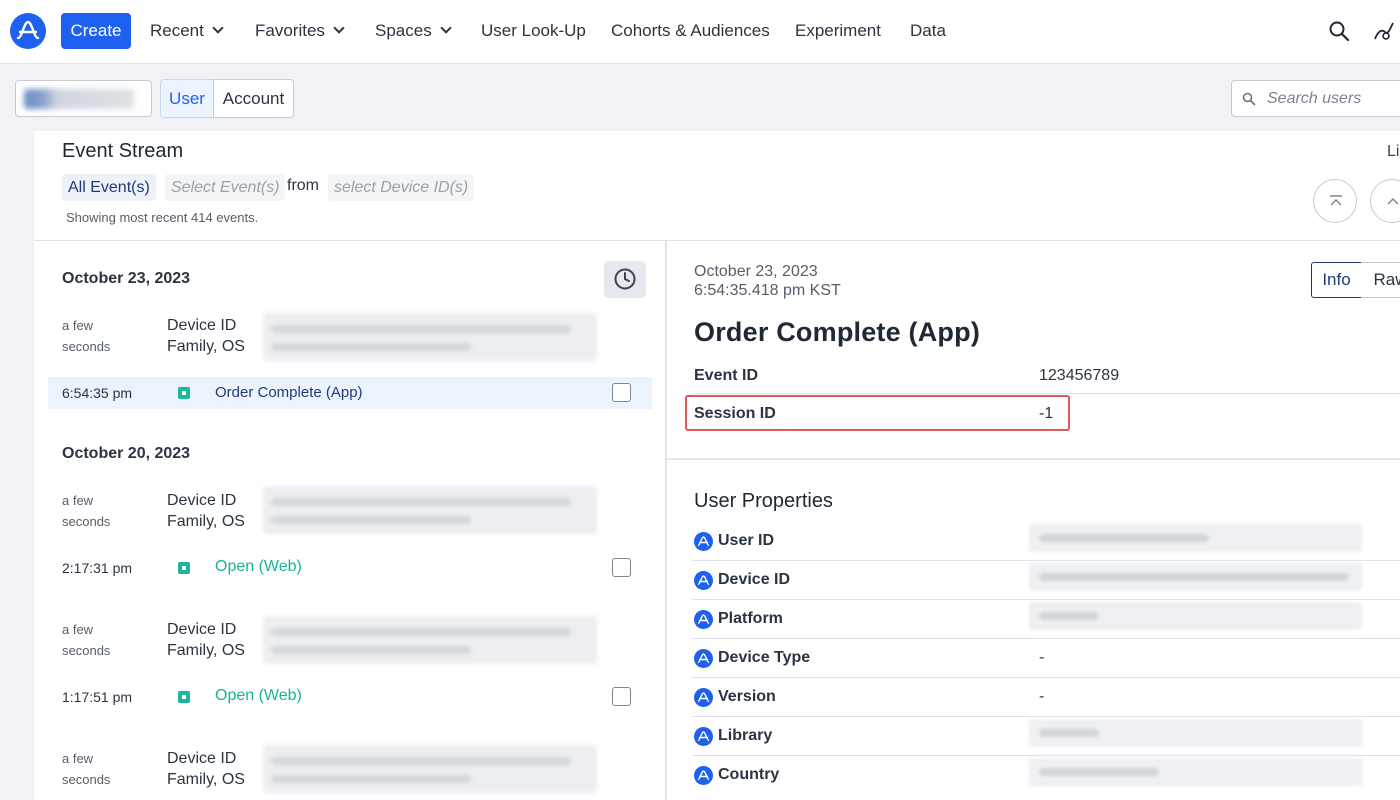 The image size is (1400, 800). I want to click on time-ago: a few seconds, so click(86, 511).